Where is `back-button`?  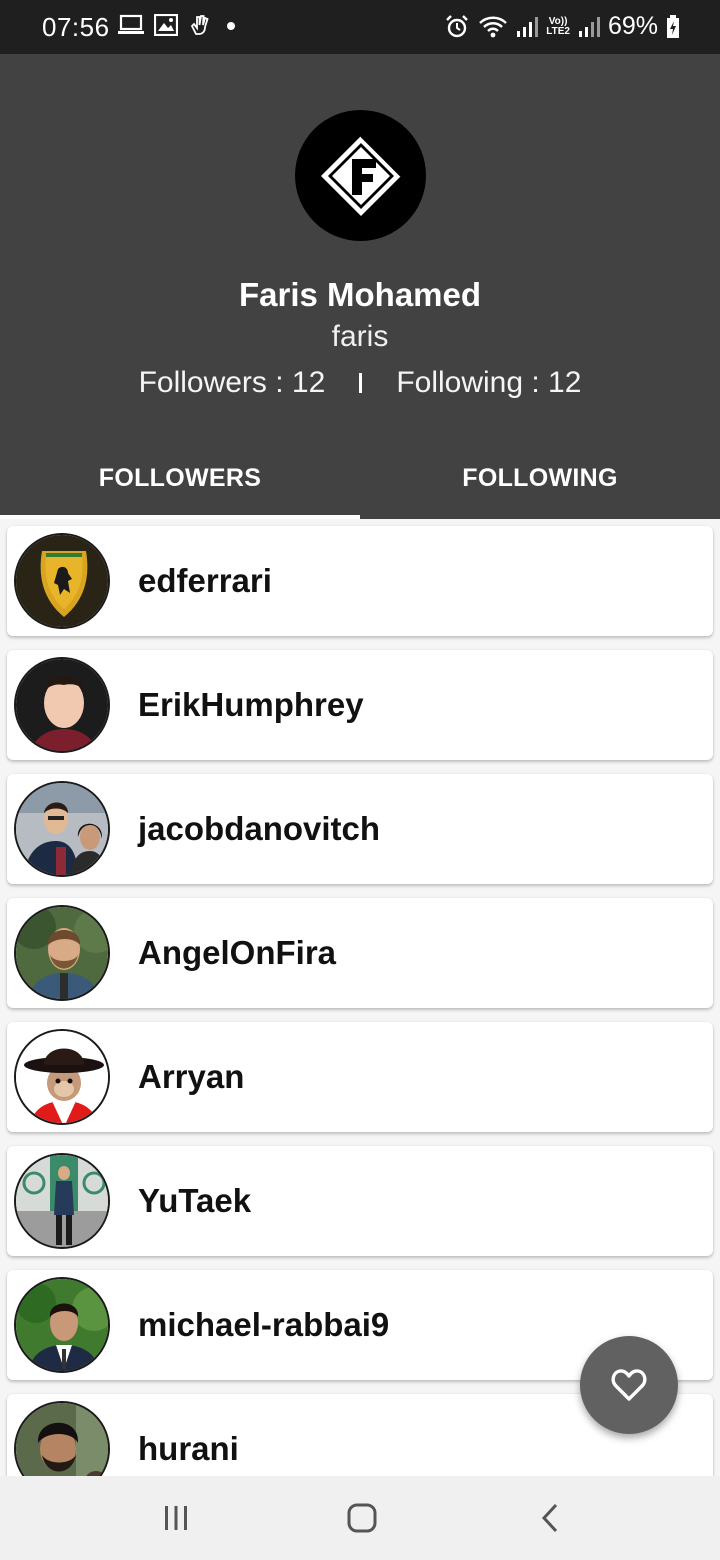 back-button is located at coordinates (550, 1518).